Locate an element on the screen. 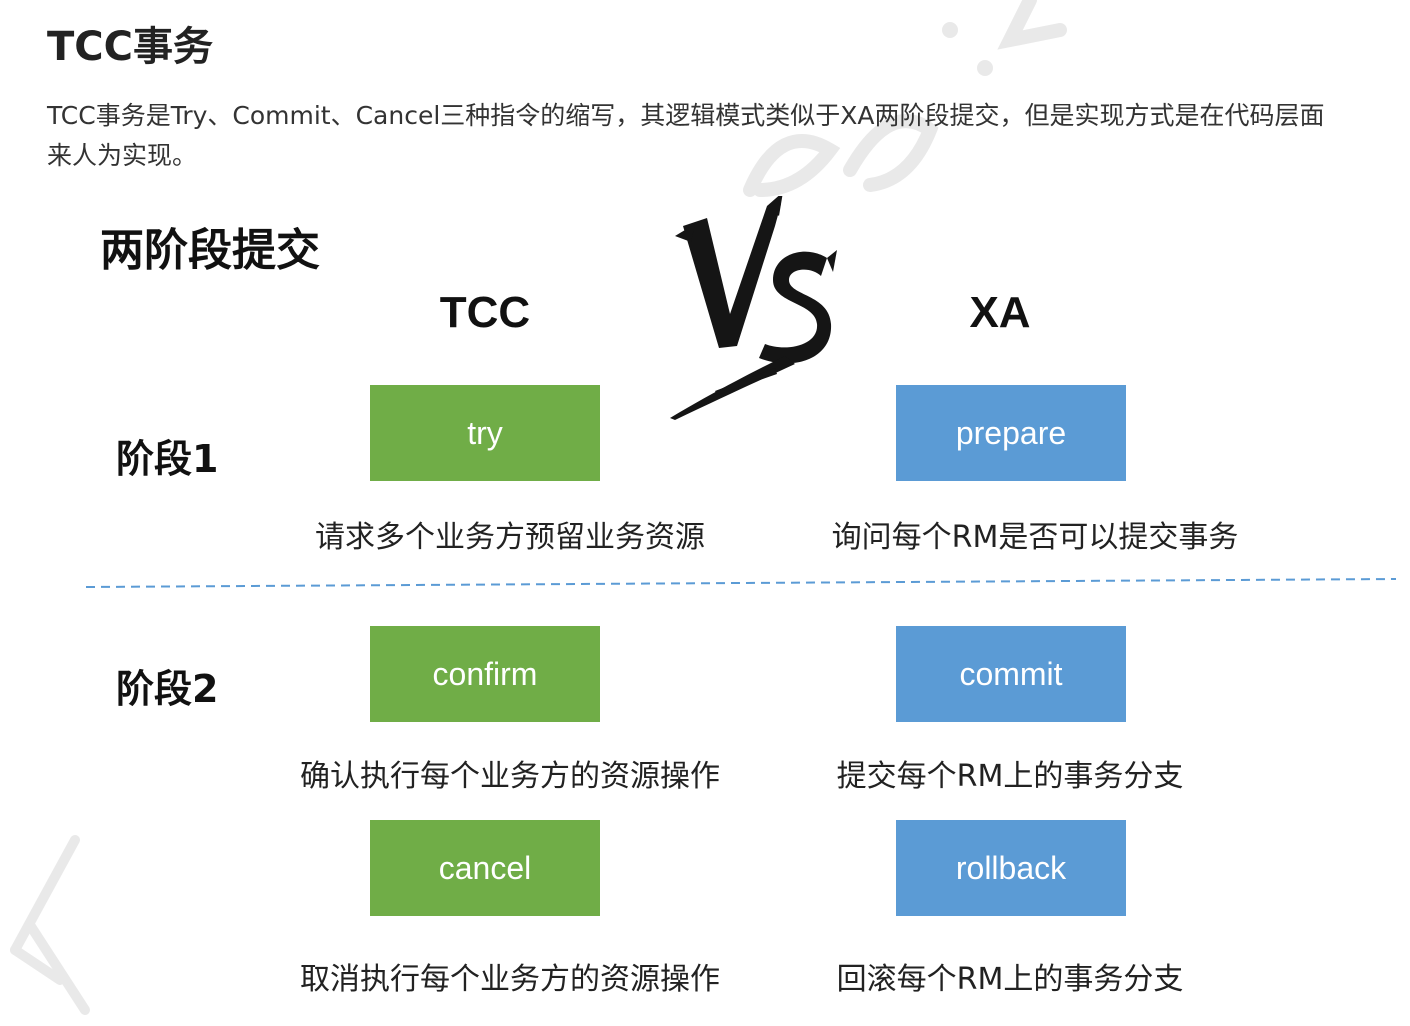 This screenshot has height=1026, width=1410. xa-rollback-description: 回滚每个RM上的事务分支 is located at coordinates (1010, 979).